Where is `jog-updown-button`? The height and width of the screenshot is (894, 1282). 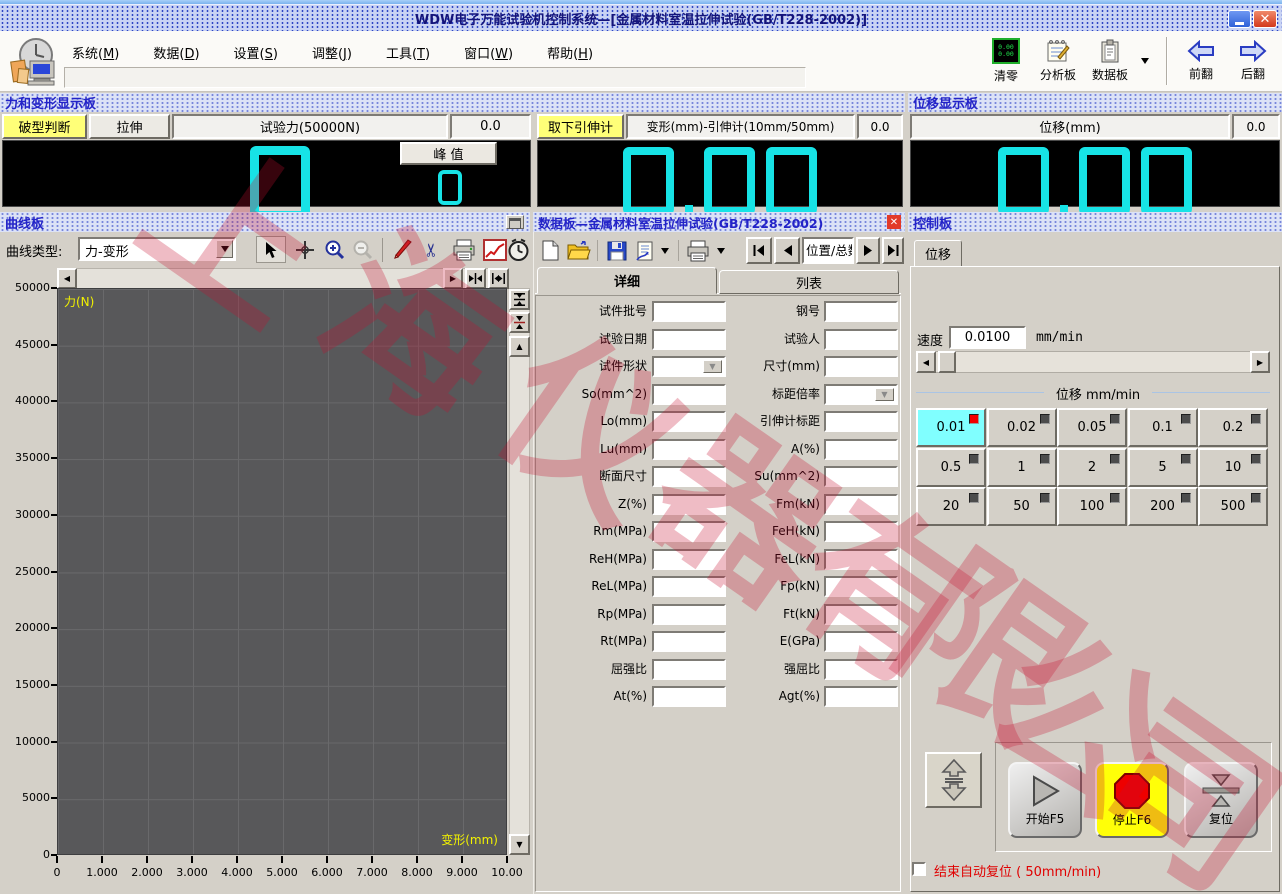 jog-updown-button is located at coordinates (953, 780).